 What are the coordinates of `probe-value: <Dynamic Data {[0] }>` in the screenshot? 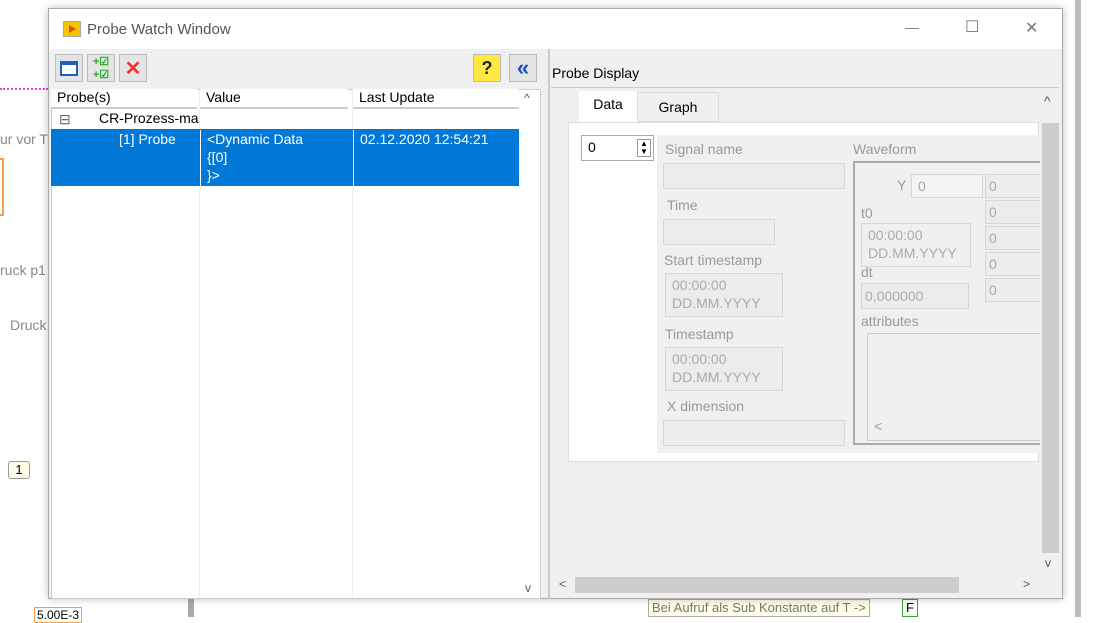 It's located at (251, 158).